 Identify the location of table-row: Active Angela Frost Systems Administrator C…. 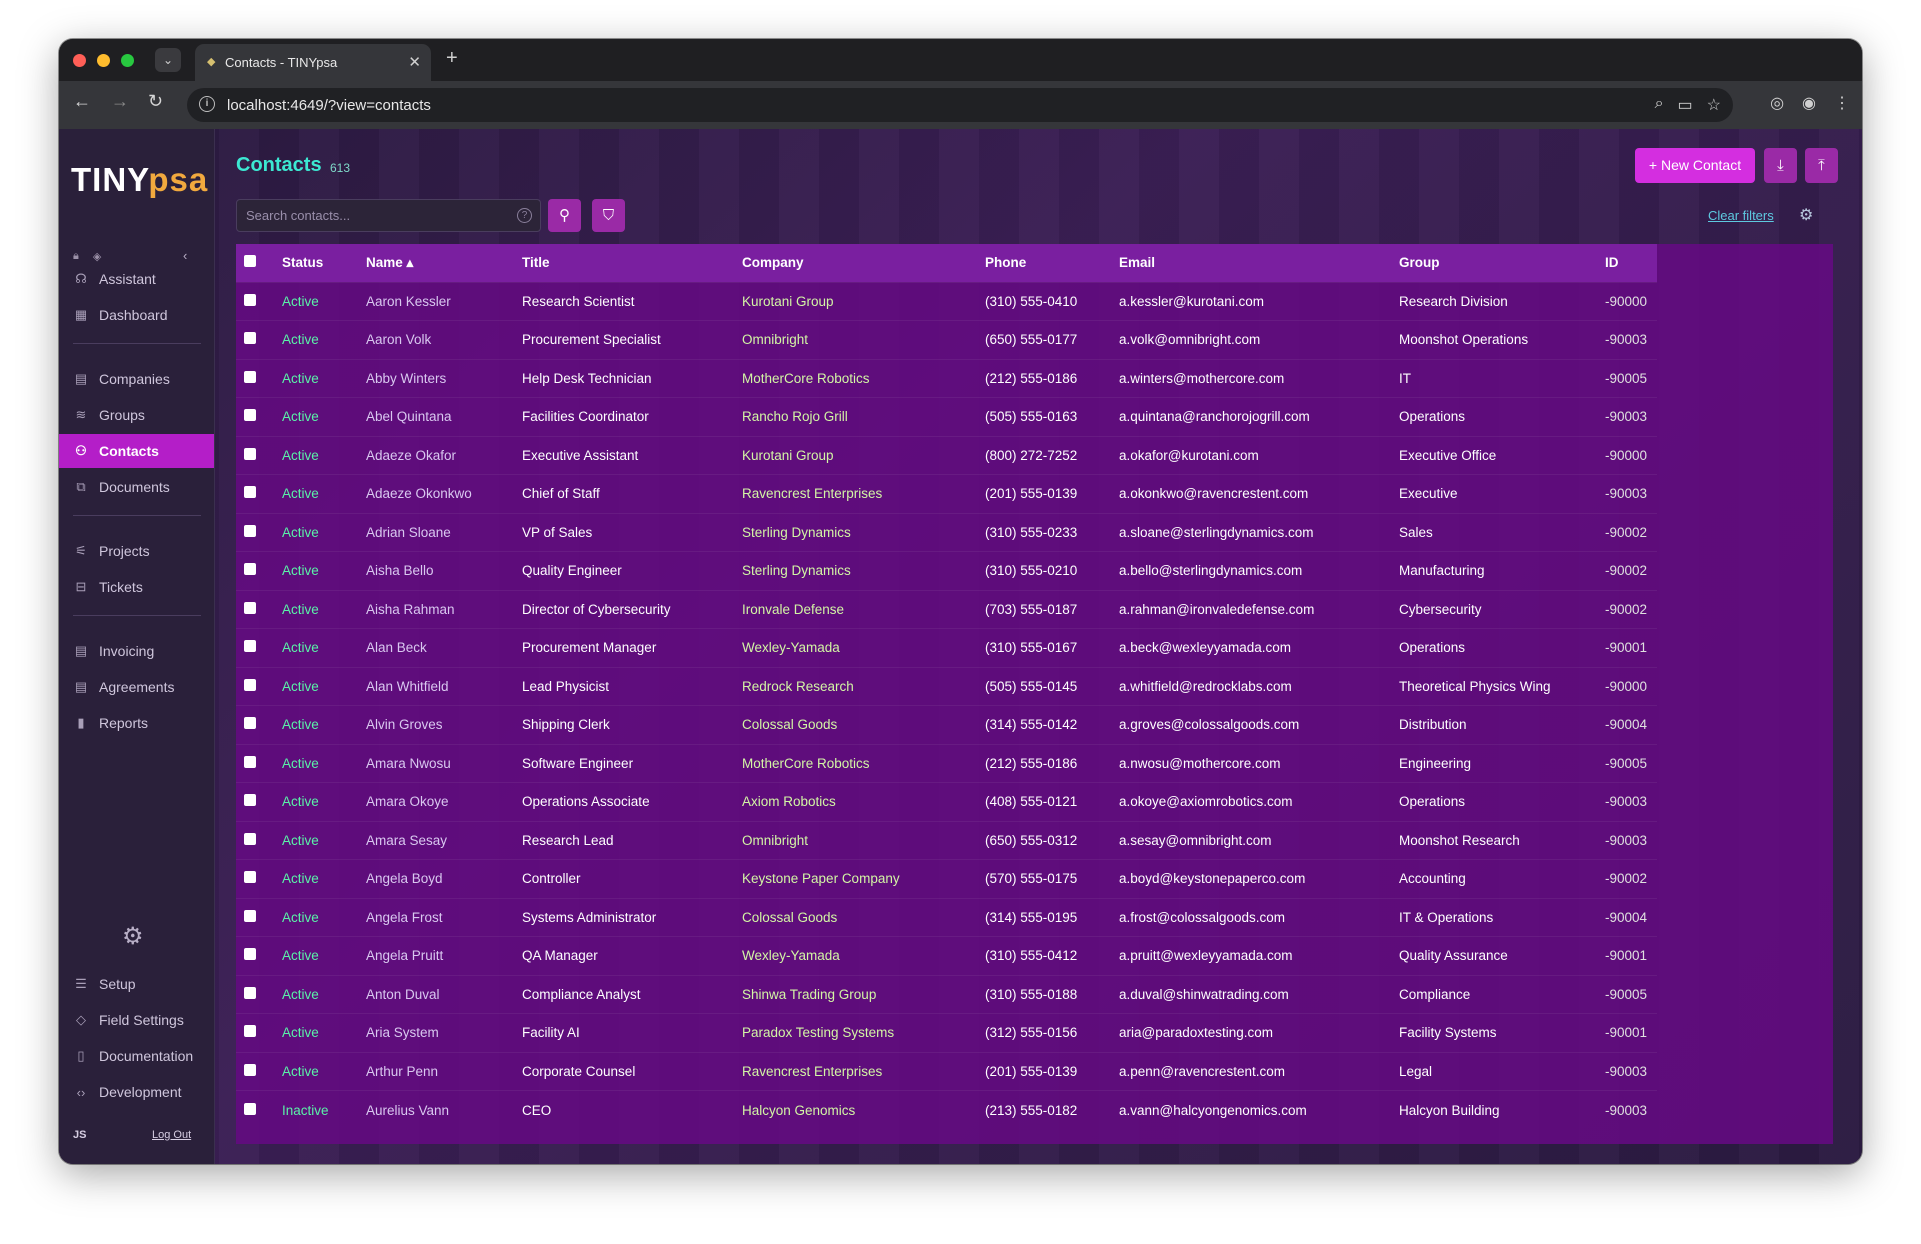
(946, 917).